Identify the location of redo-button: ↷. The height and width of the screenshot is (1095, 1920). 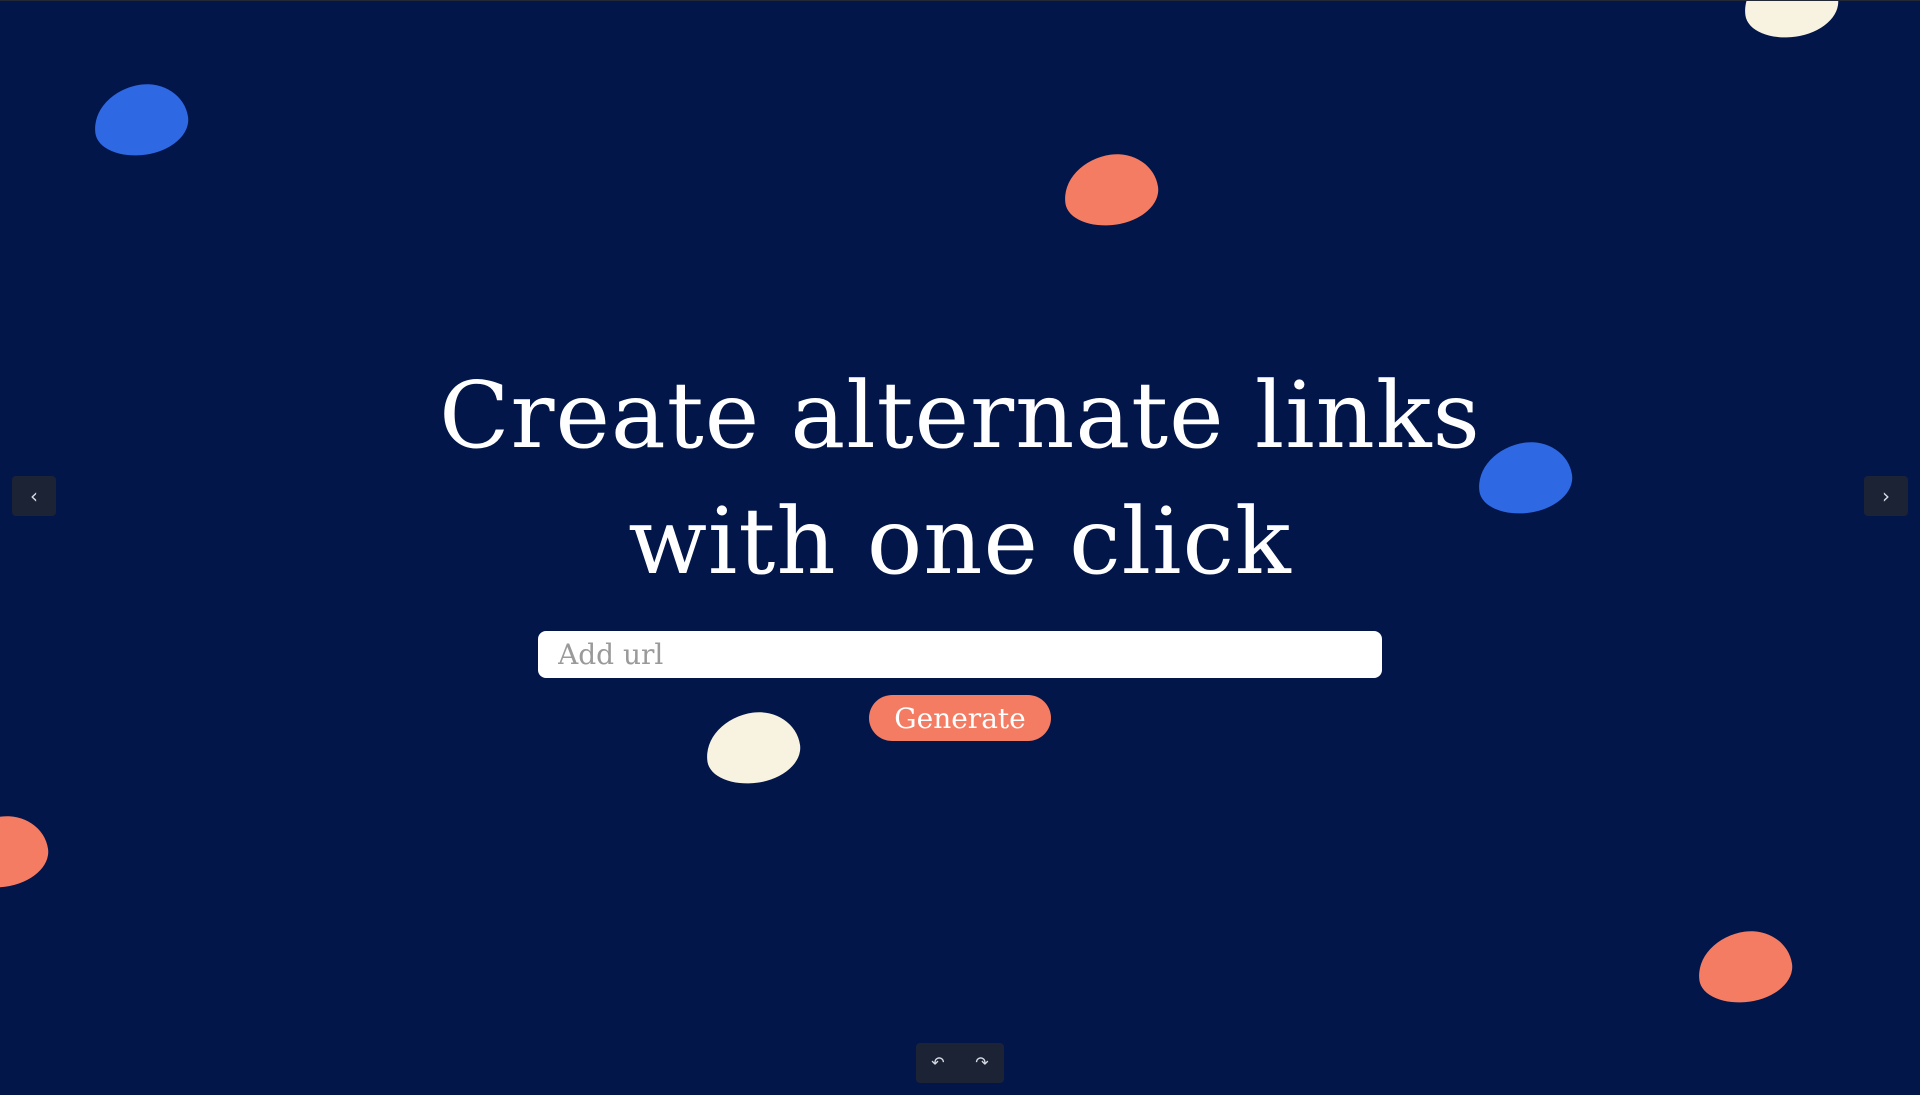
(982, 1063).